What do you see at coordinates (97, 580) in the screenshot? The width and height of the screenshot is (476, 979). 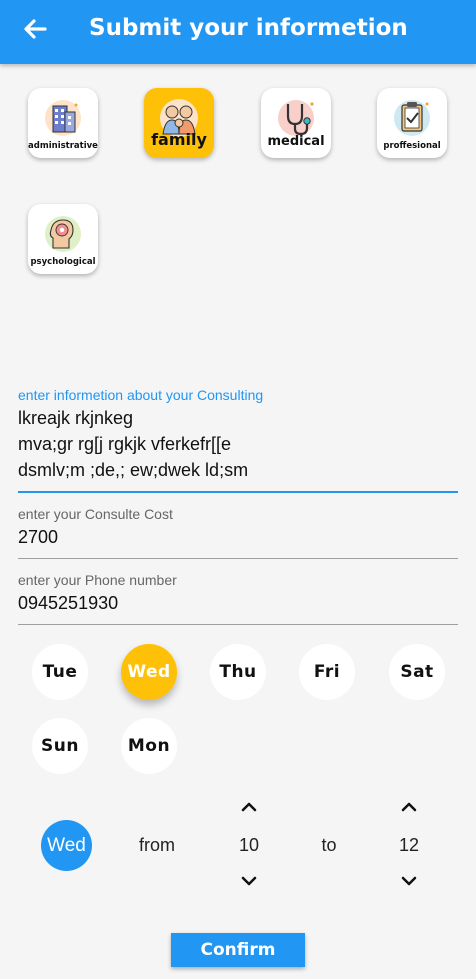 I see `phone-label: enter your Phone number` at bounding box center [97, 580].